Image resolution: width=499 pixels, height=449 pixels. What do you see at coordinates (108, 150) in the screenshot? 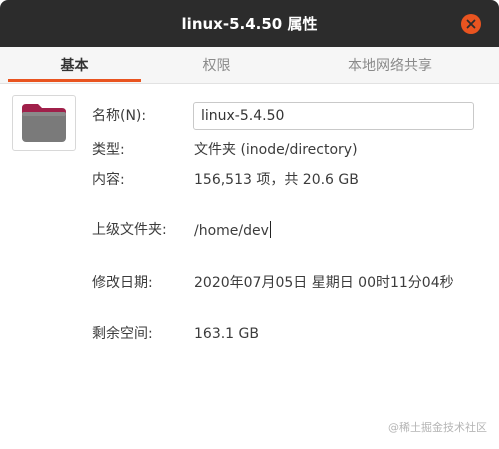
I see `type-label: 类型:` at bounding box center [108, 150].